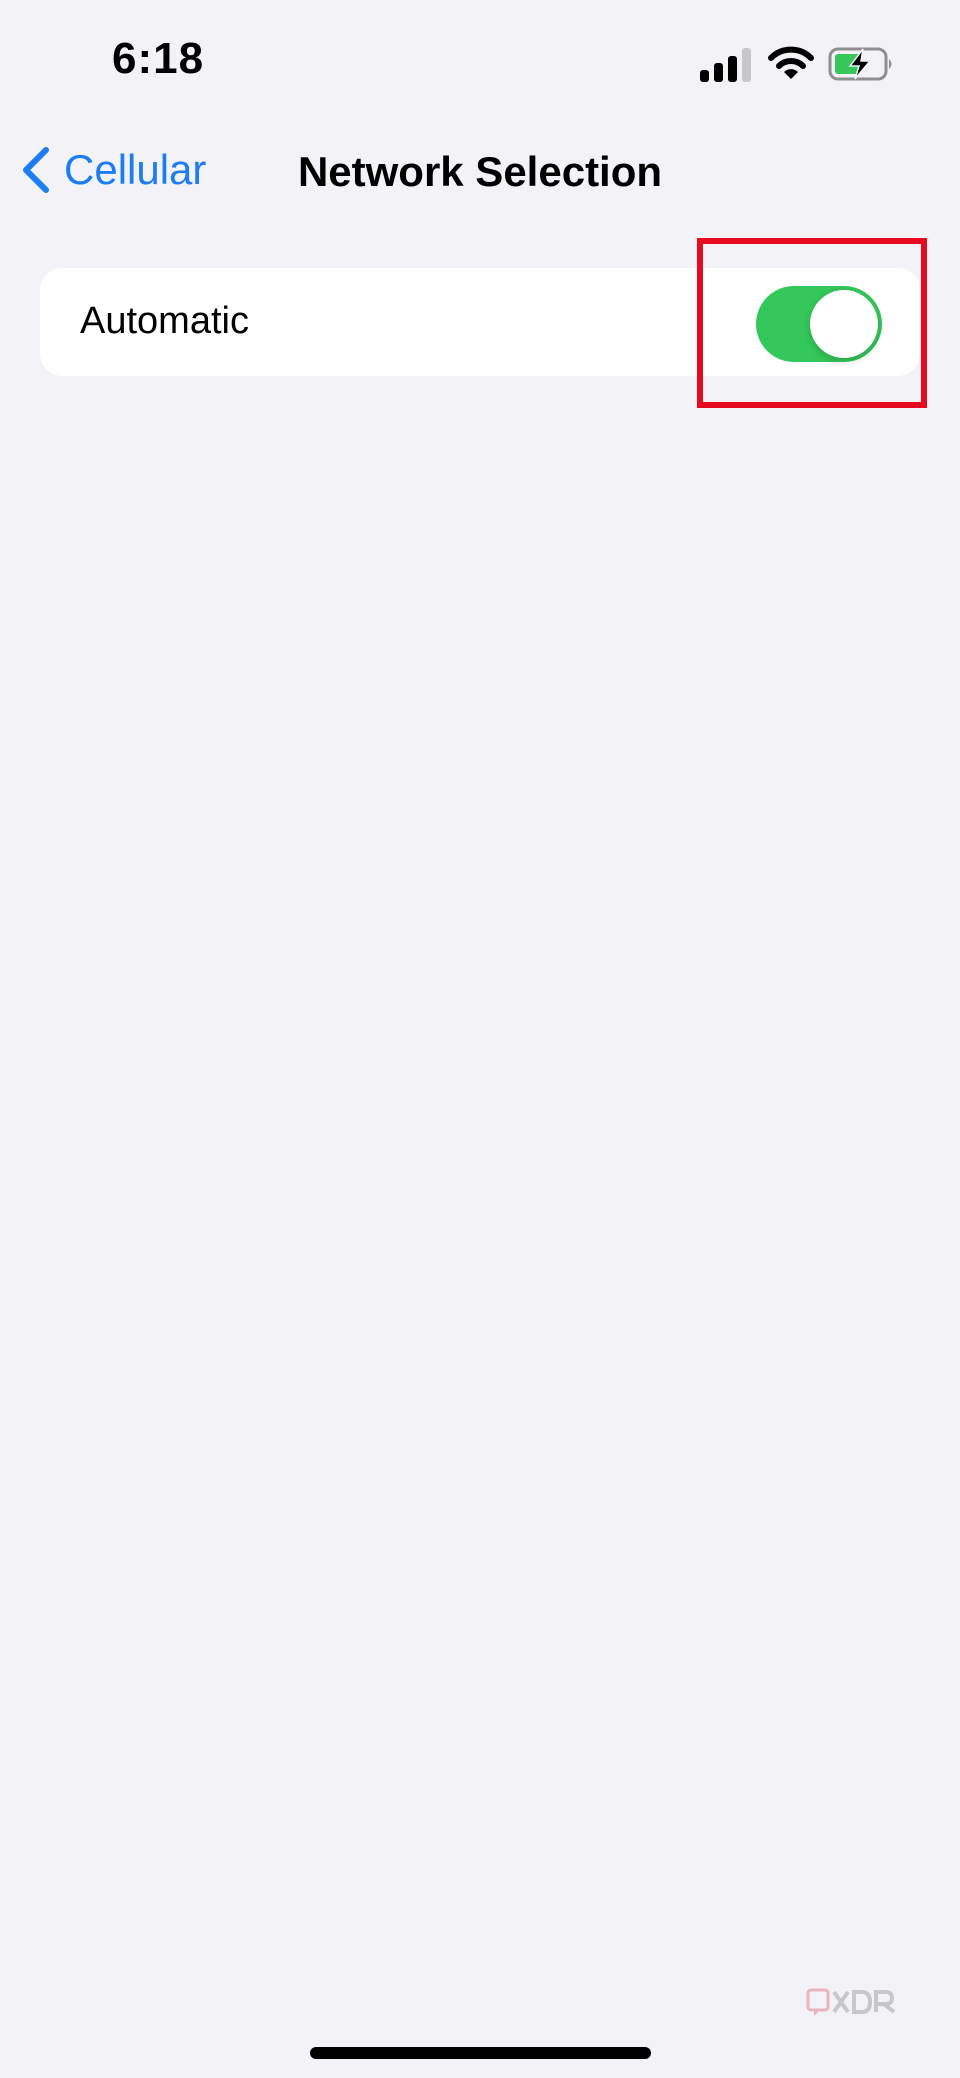 This screenshot has width=960, height=2078. What do you see at coordinates (726, 65) in the screenshot?
I see `cellular-signal-icon` at bounding box center [726, 65].